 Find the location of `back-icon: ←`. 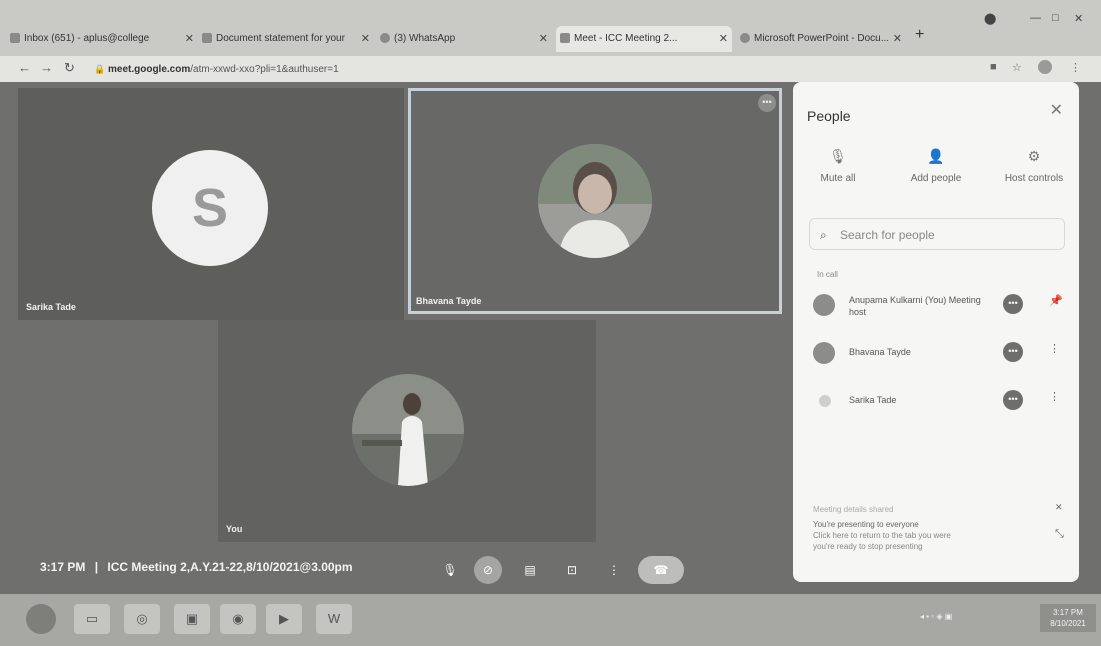

back-icon: ← is located at coordinates (24, 67).